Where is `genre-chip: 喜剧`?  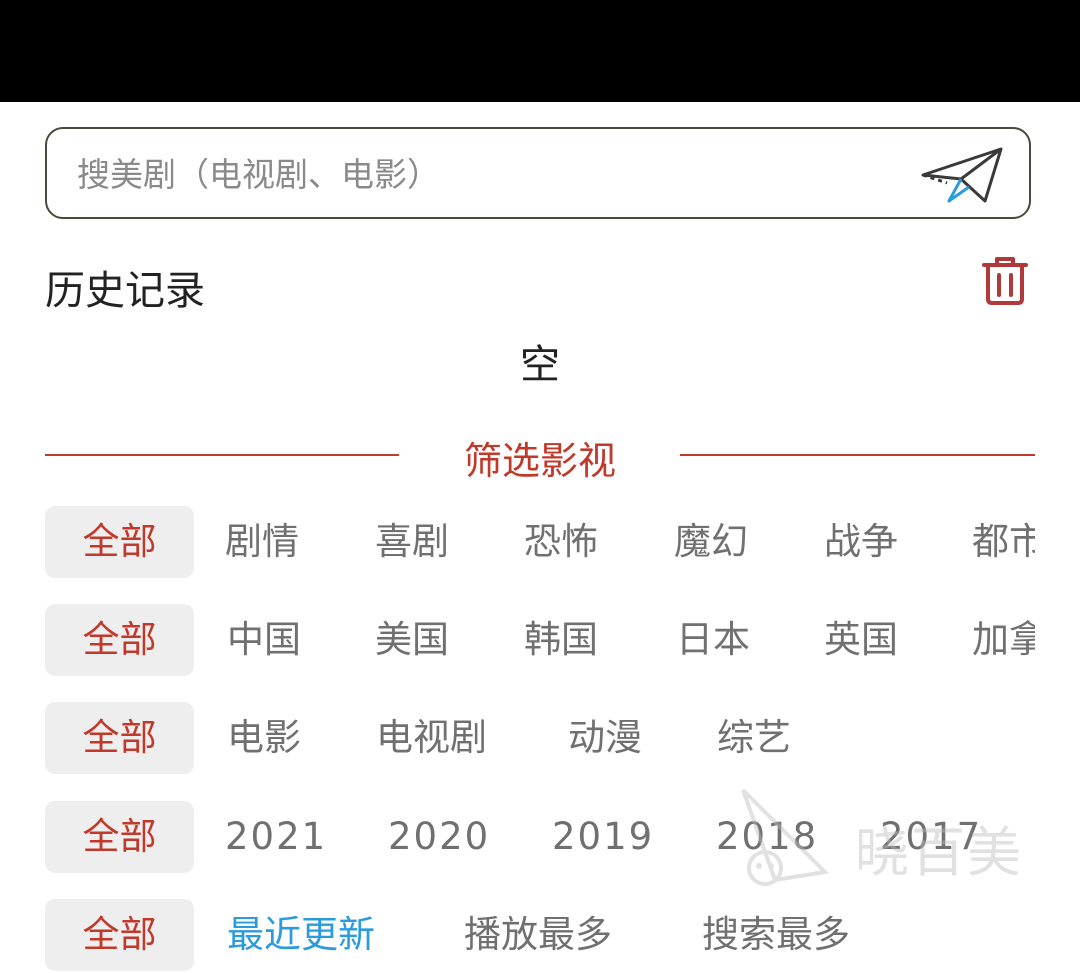 genre-chip: 喜剧 is located at coordinates (412, 542).